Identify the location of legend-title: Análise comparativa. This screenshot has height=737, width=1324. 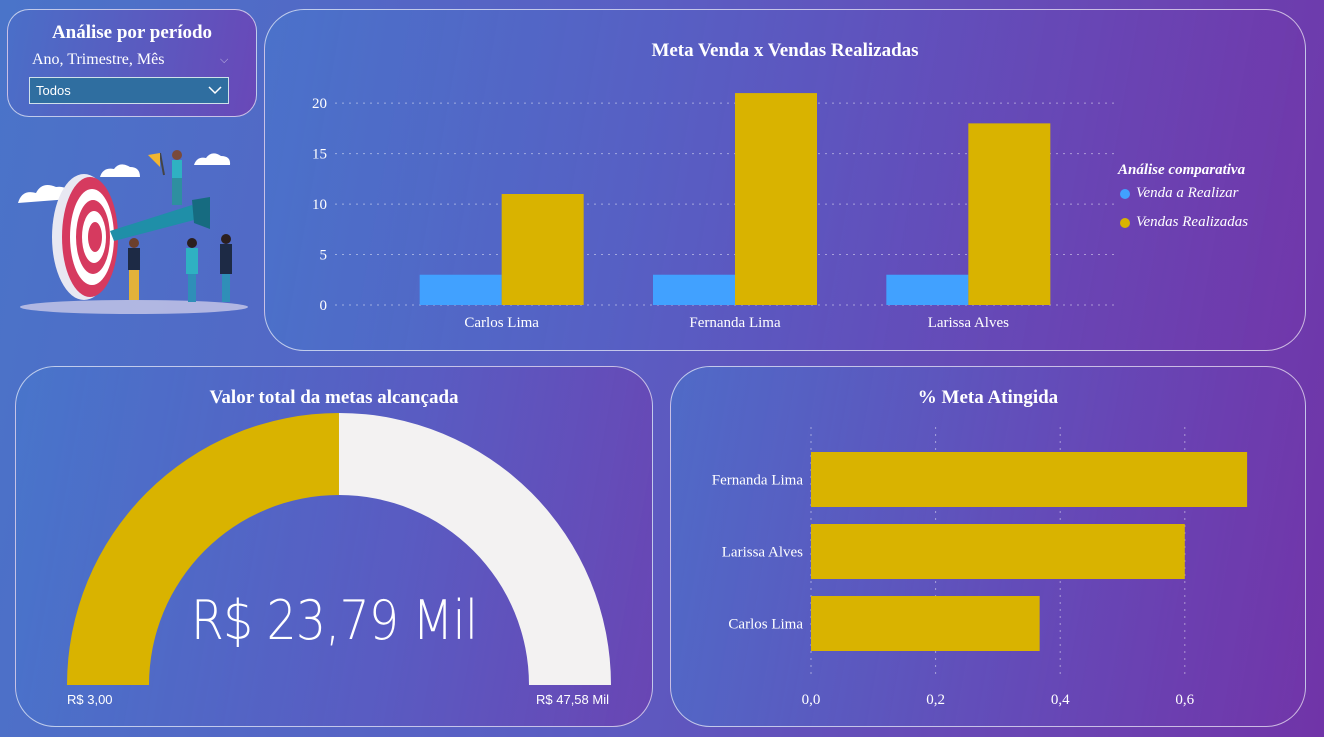
(1182, 170).